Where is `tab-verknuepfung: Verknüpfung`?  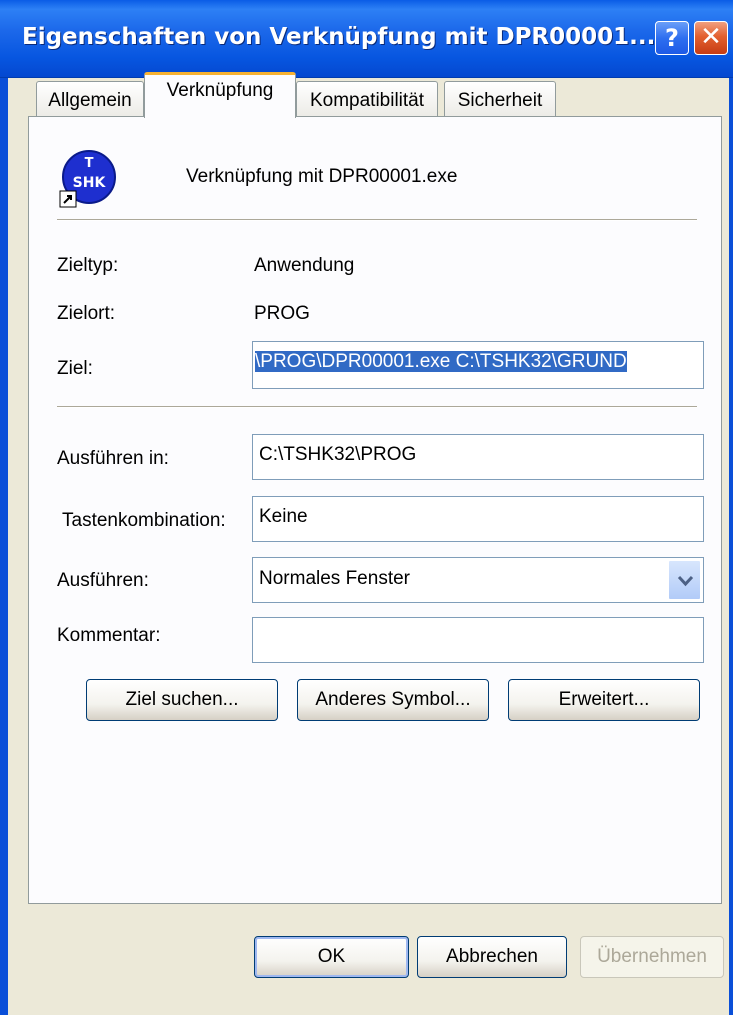
tab-verknuepfung: Verknüpfung is located at coordinates (220, 95).